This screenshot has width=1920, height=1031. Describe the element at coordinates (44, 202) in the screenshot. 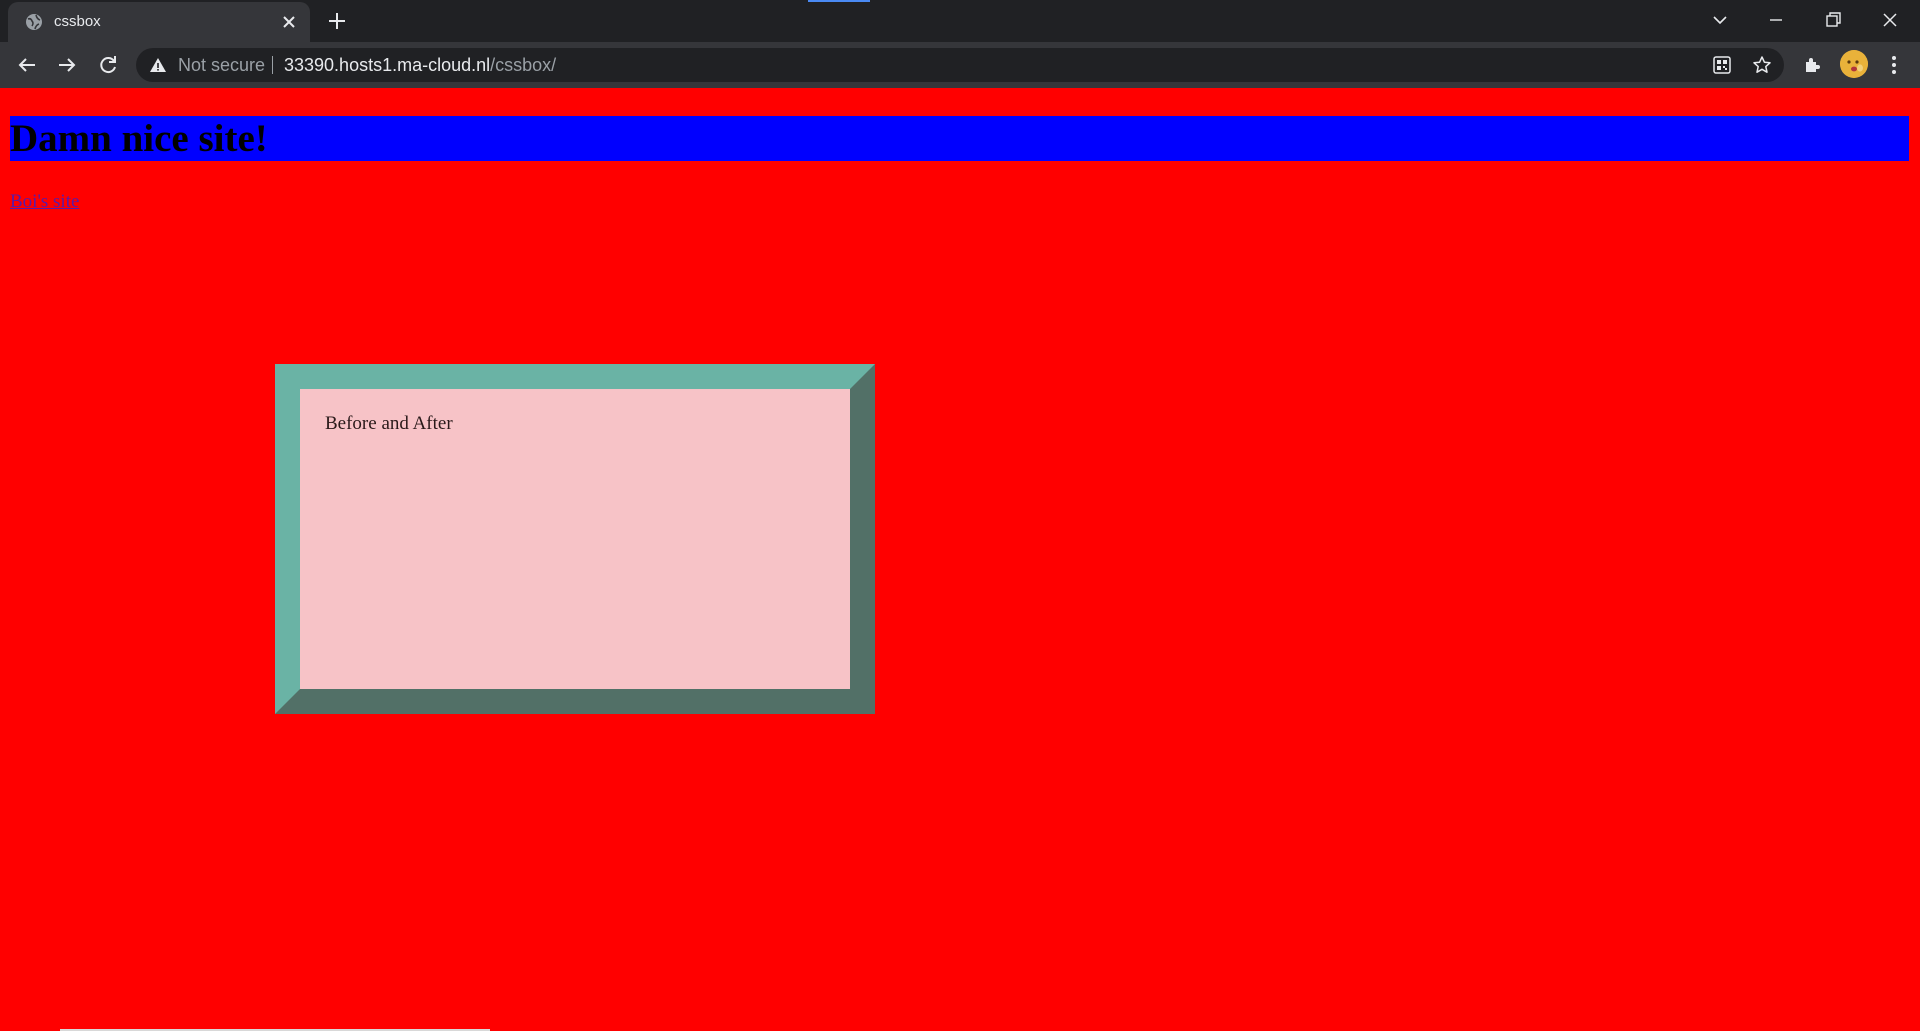

I see `bois-site-link: Boi's site` at that location.